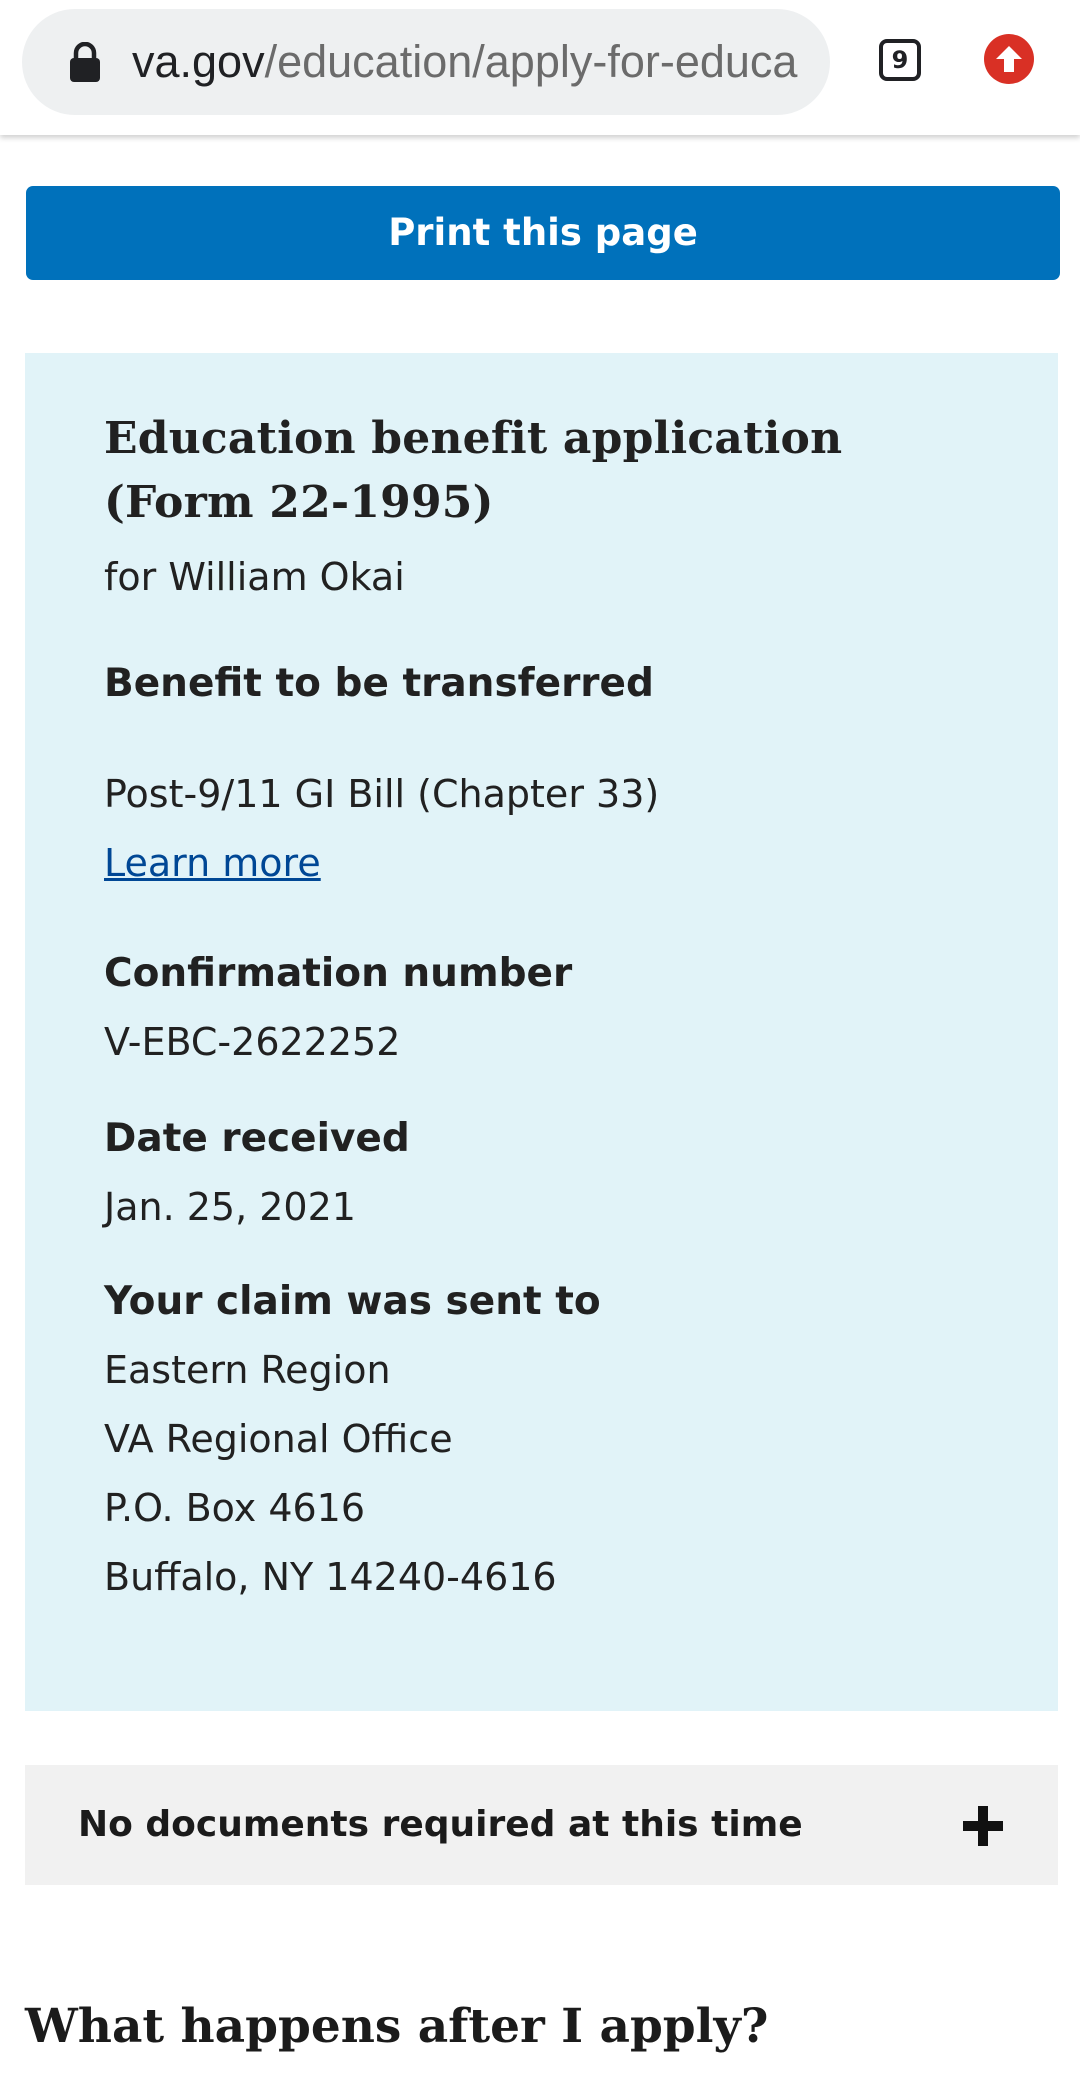 The image size is (1080, 2086). I want to click on browser-toolbar: va.gov/education/apply-for-educa 9, so click(540, 67).